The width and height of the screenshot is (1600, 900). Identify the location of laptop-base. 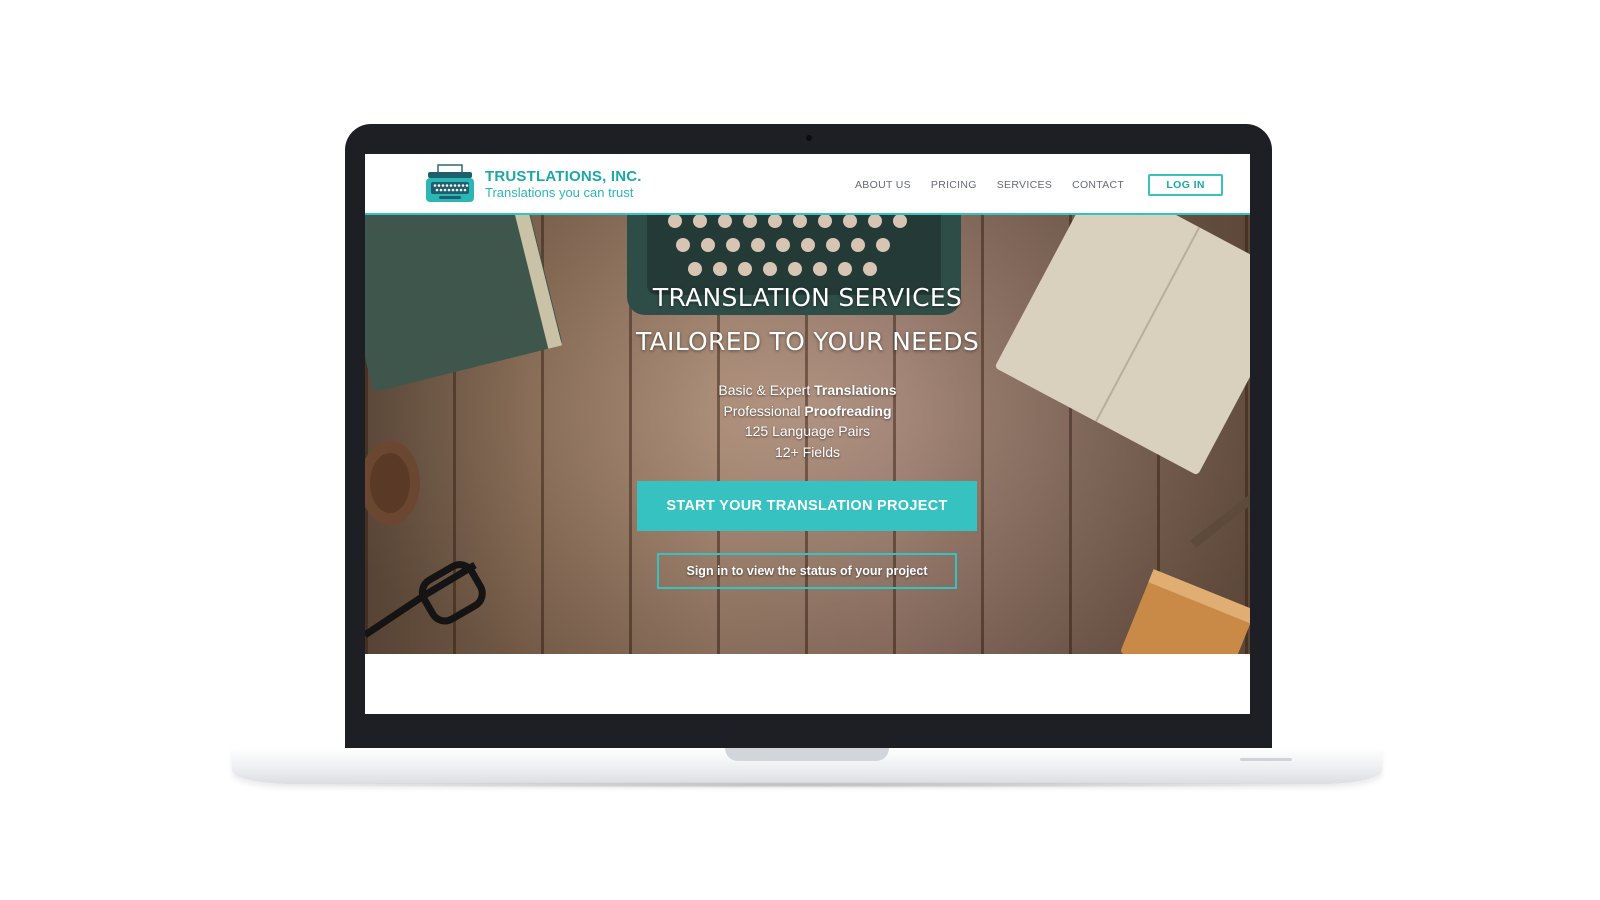
(807, 766).